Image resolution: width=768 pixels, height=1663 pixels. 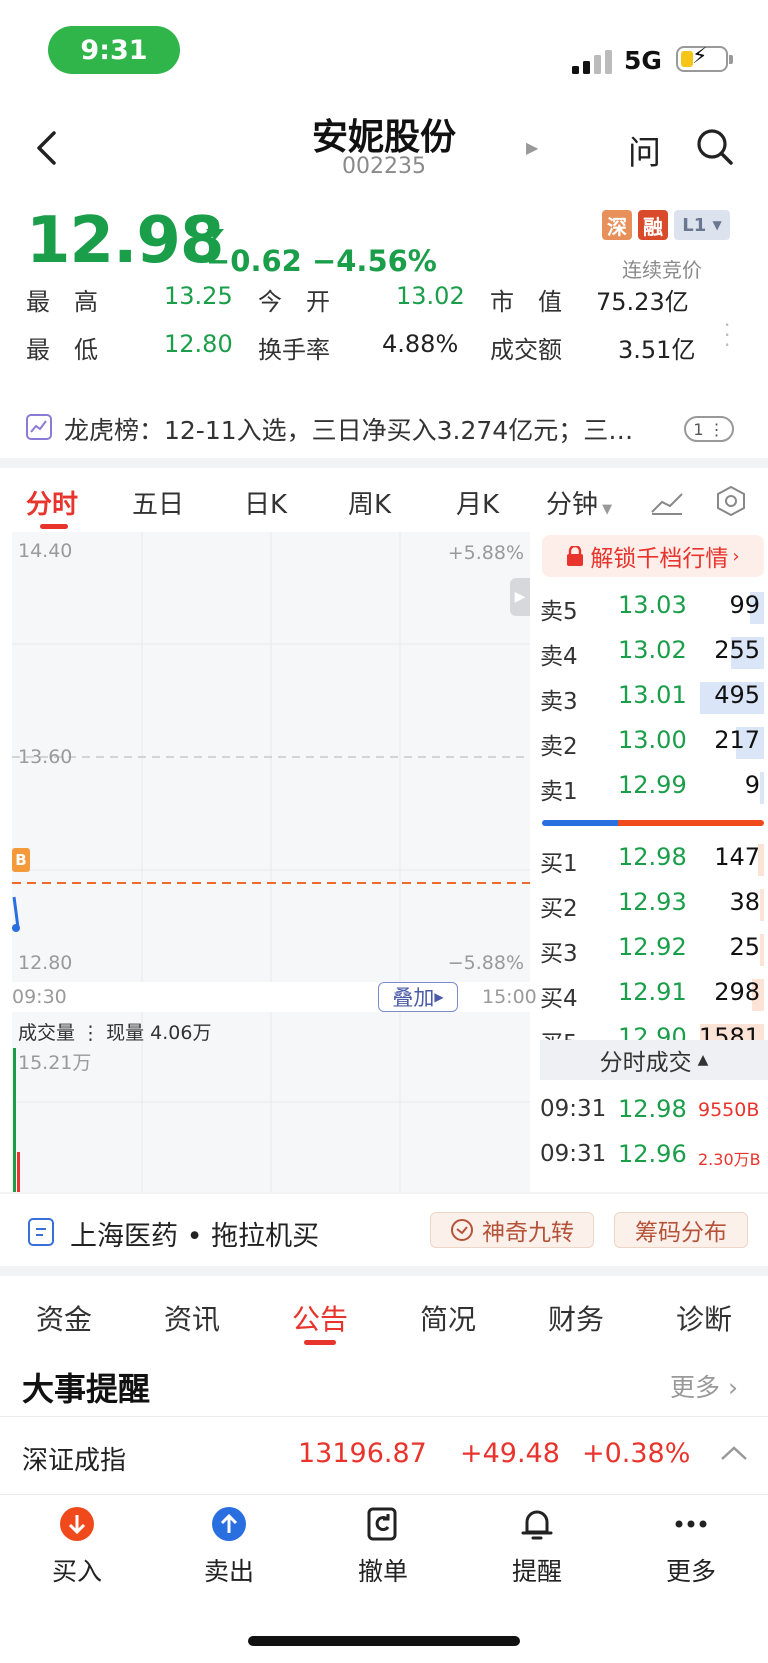 What do you see at coordinates (737, 740) in the screenshot?
I see `ask-volume: 217` at bounding box center [737, 740].